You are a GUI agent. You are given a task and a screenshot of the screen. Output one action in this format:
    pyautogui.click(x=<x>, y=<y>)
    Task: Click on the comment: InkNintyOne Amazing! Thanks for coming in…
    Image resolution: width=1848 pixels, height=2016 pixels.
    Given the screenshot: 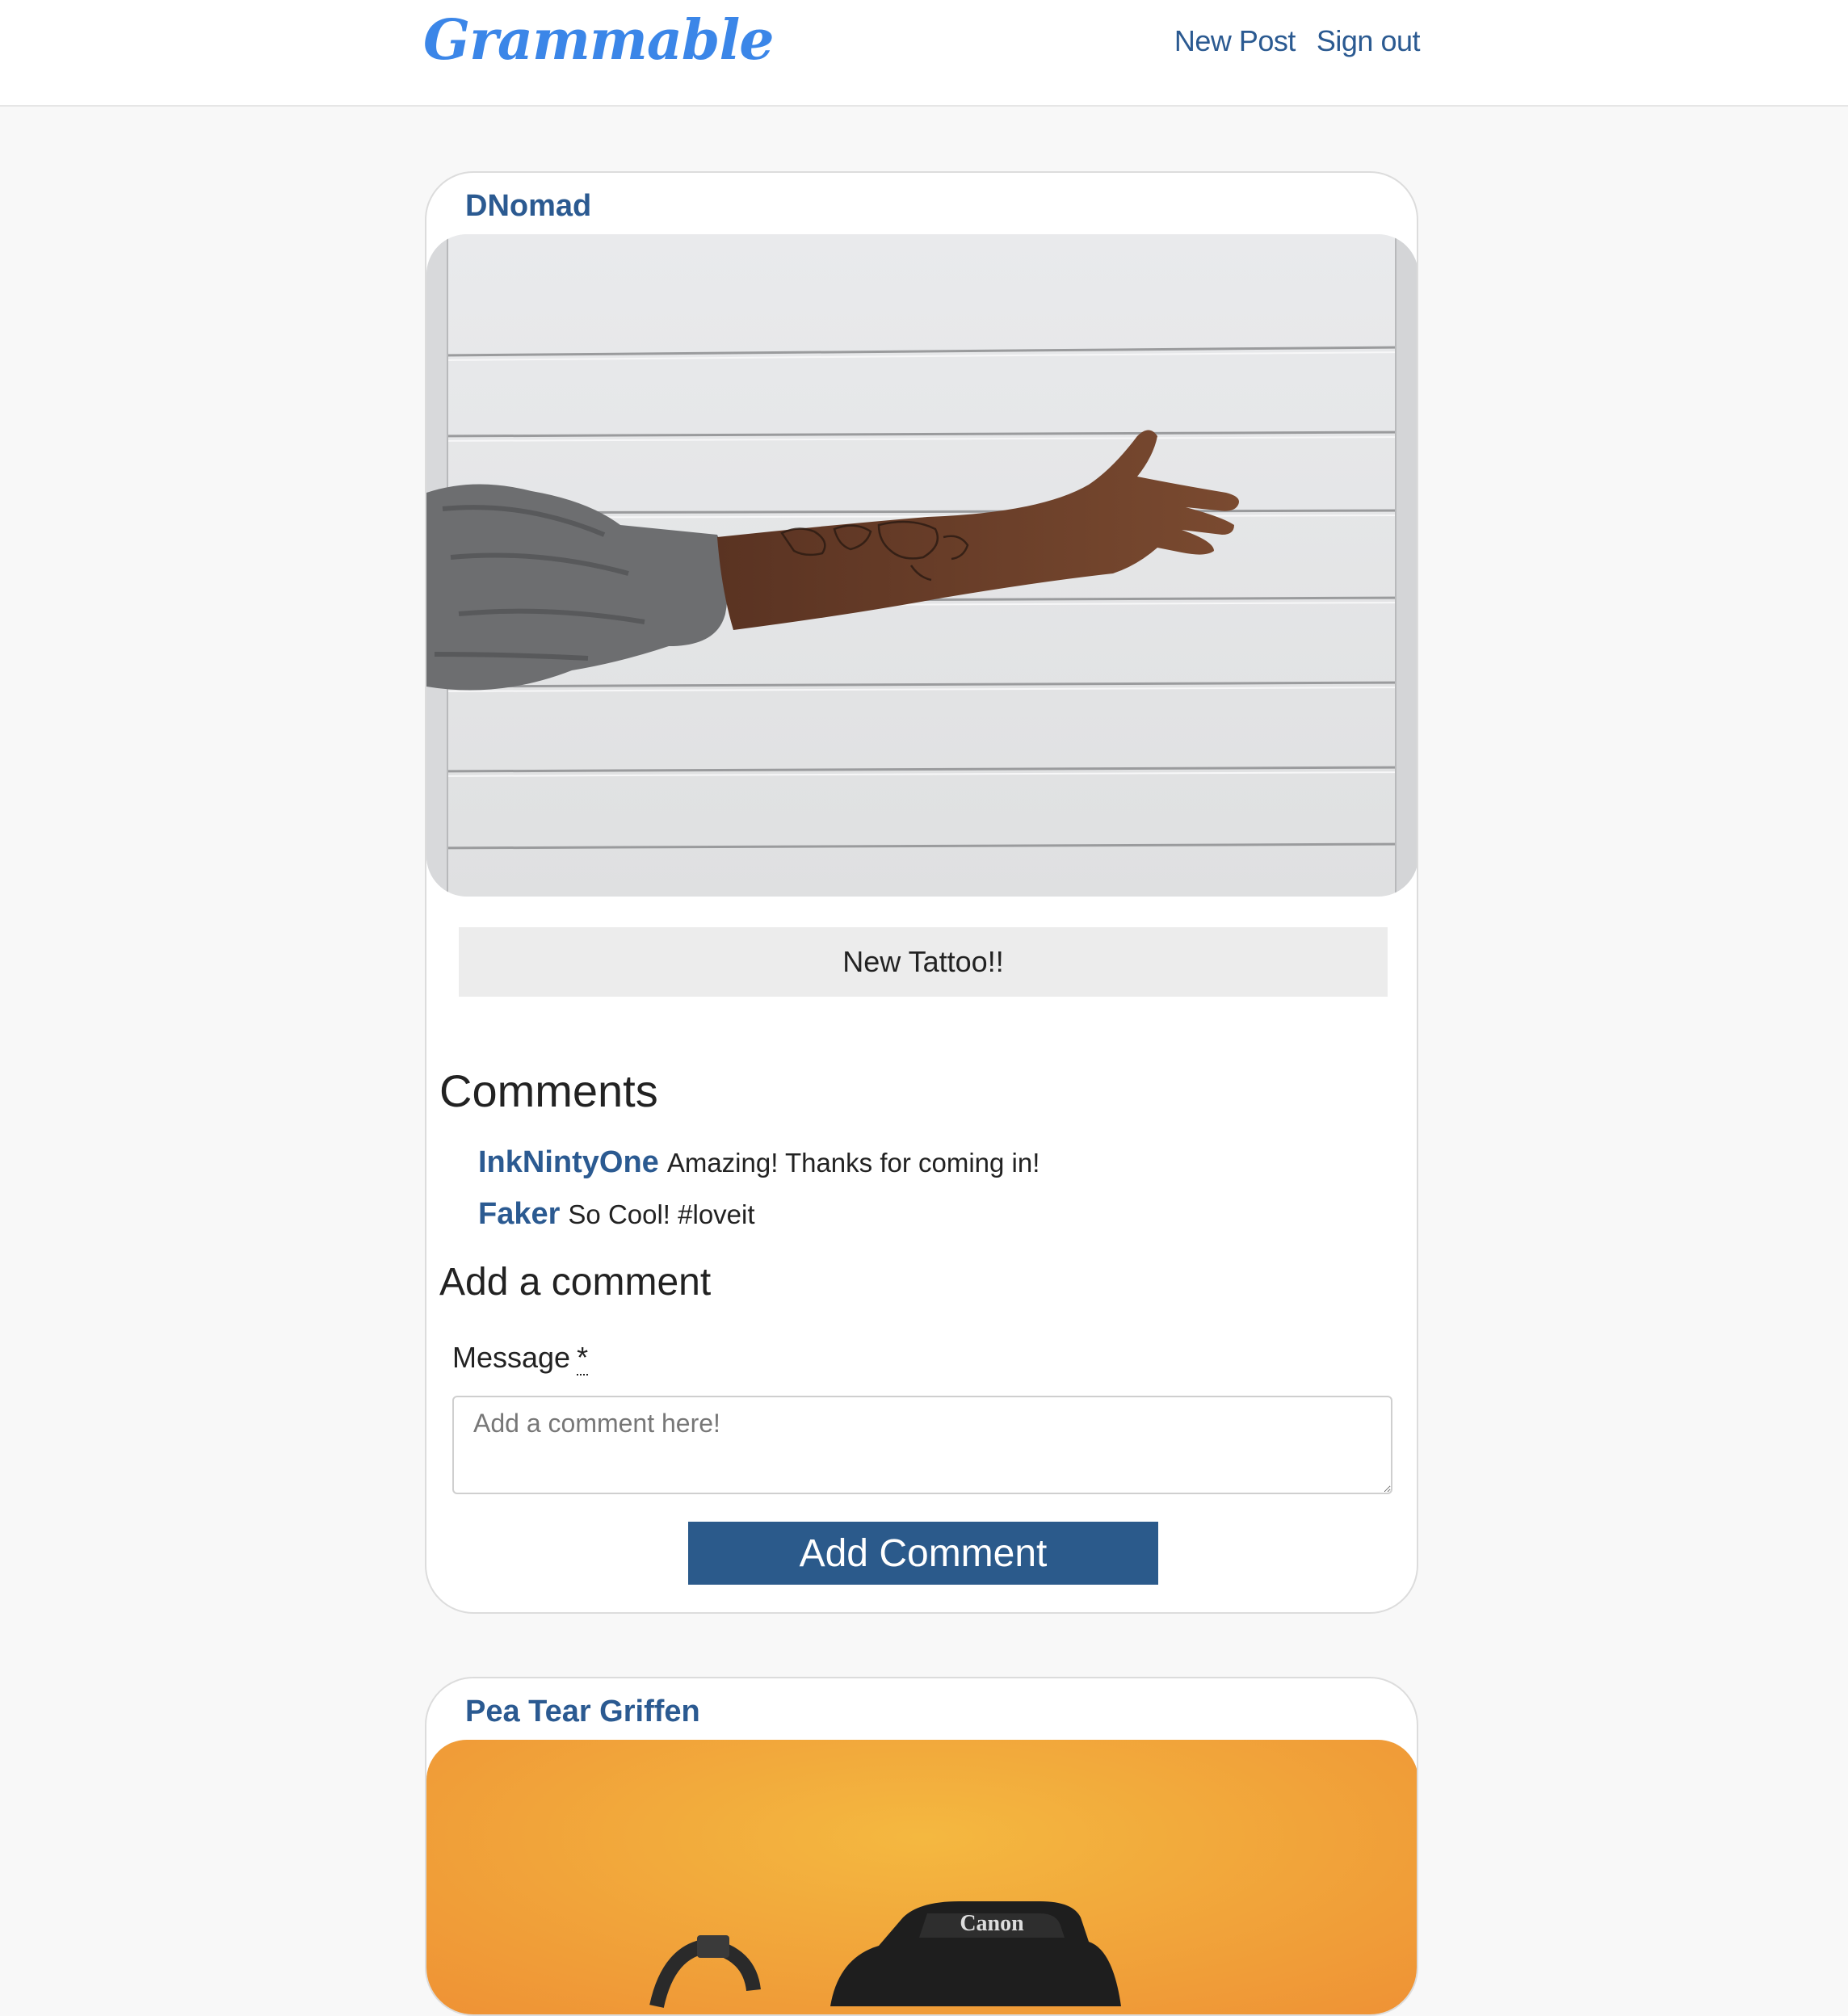 What is the action you would take?
    pyautogui.click(x=759, y=1163)
    